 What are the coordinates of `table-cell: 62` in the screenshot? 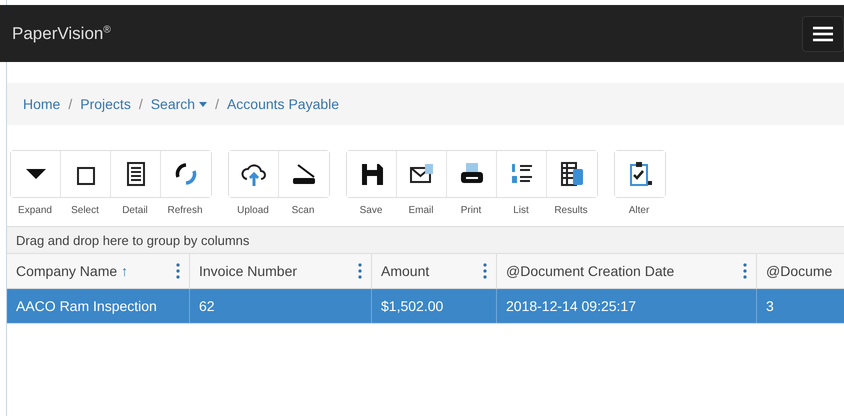 It's located at (281, 306).